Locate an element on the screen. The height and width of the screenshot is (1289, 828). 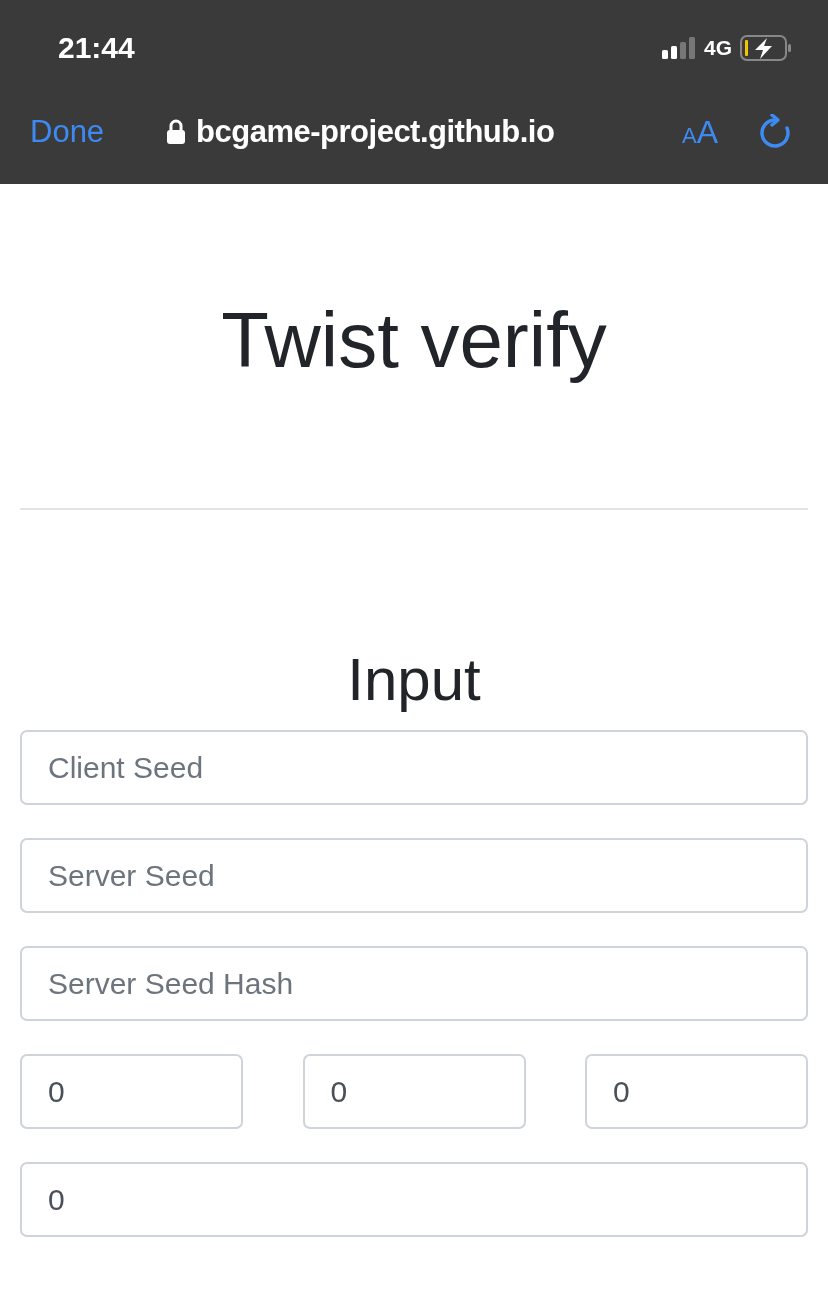
url-text: bcgame-project.github.io is located at coordinates (375, 132).